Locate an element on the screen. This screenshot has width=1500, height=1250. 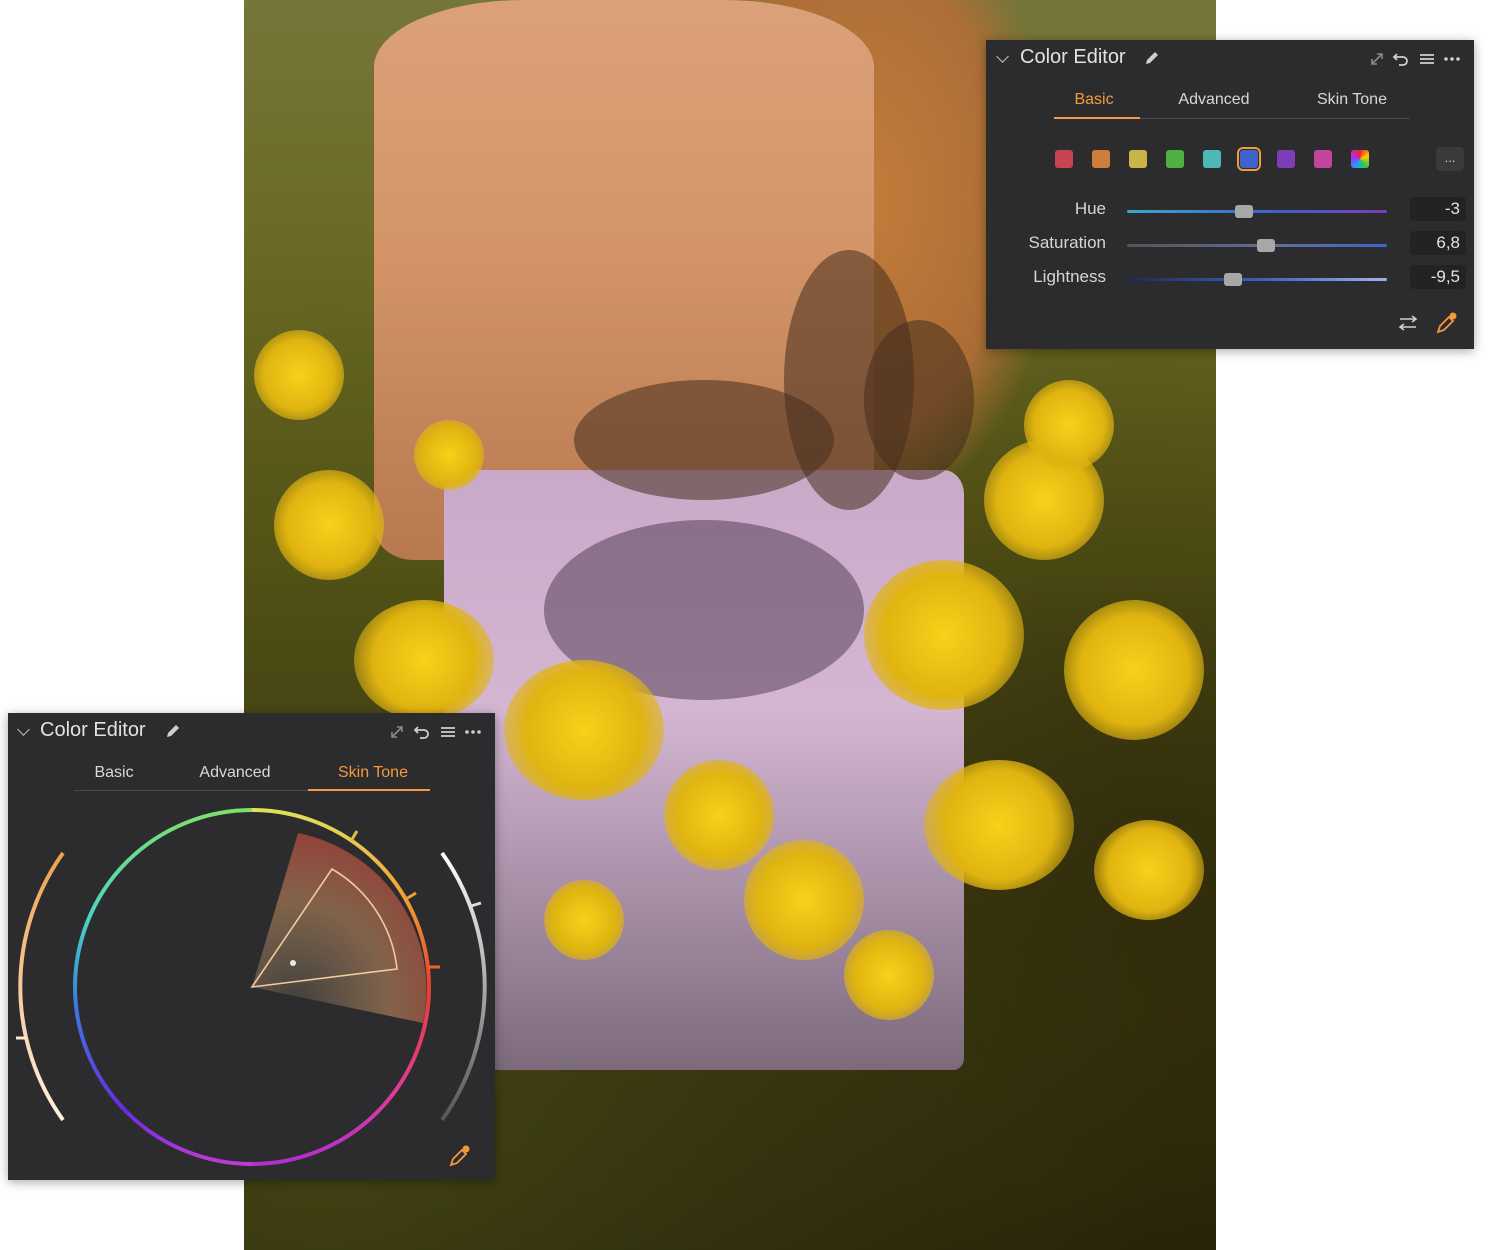
skin-tone-color-wheel is located at coordinates (251, 986).